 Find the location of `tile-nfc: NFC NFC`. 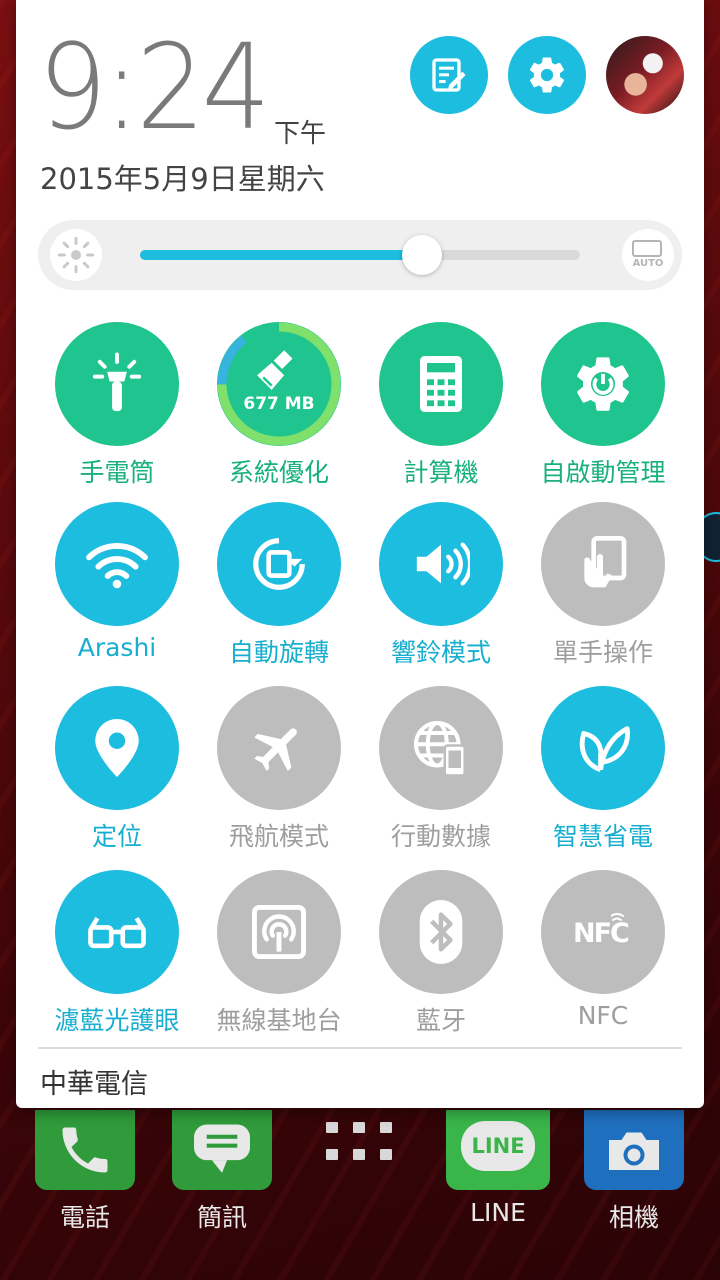

tile-nfc: NFC NFC is located at coordinates (603, 955).